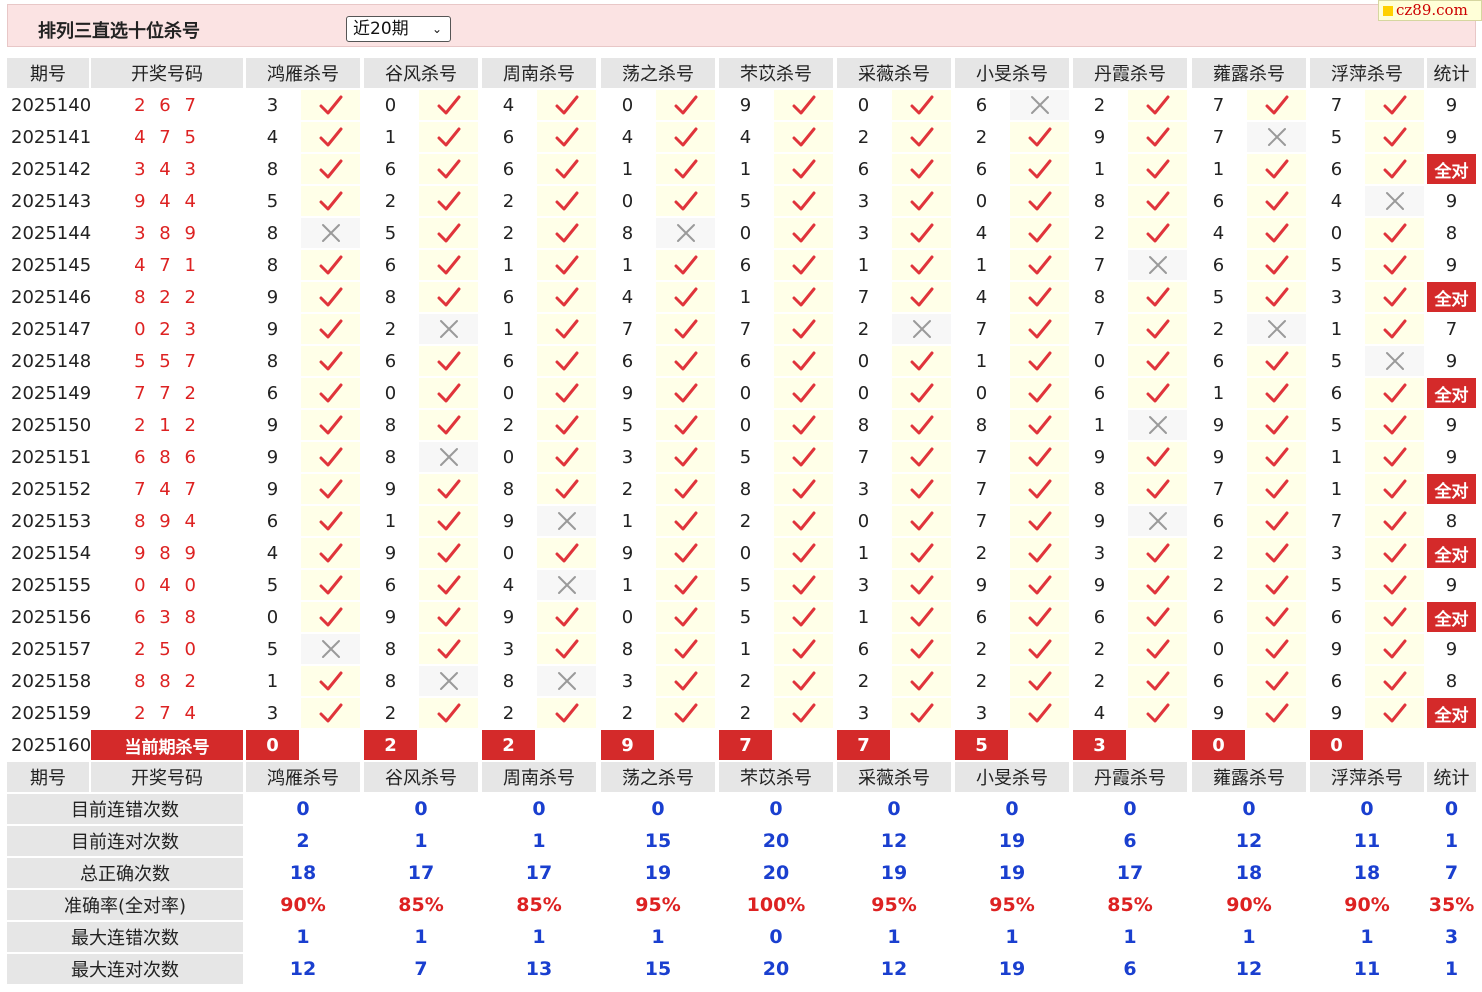  Describe the element at coordinates (1130, 73) in the screenshot. I see `header-expert-7: 丹霞杀号` at that location.